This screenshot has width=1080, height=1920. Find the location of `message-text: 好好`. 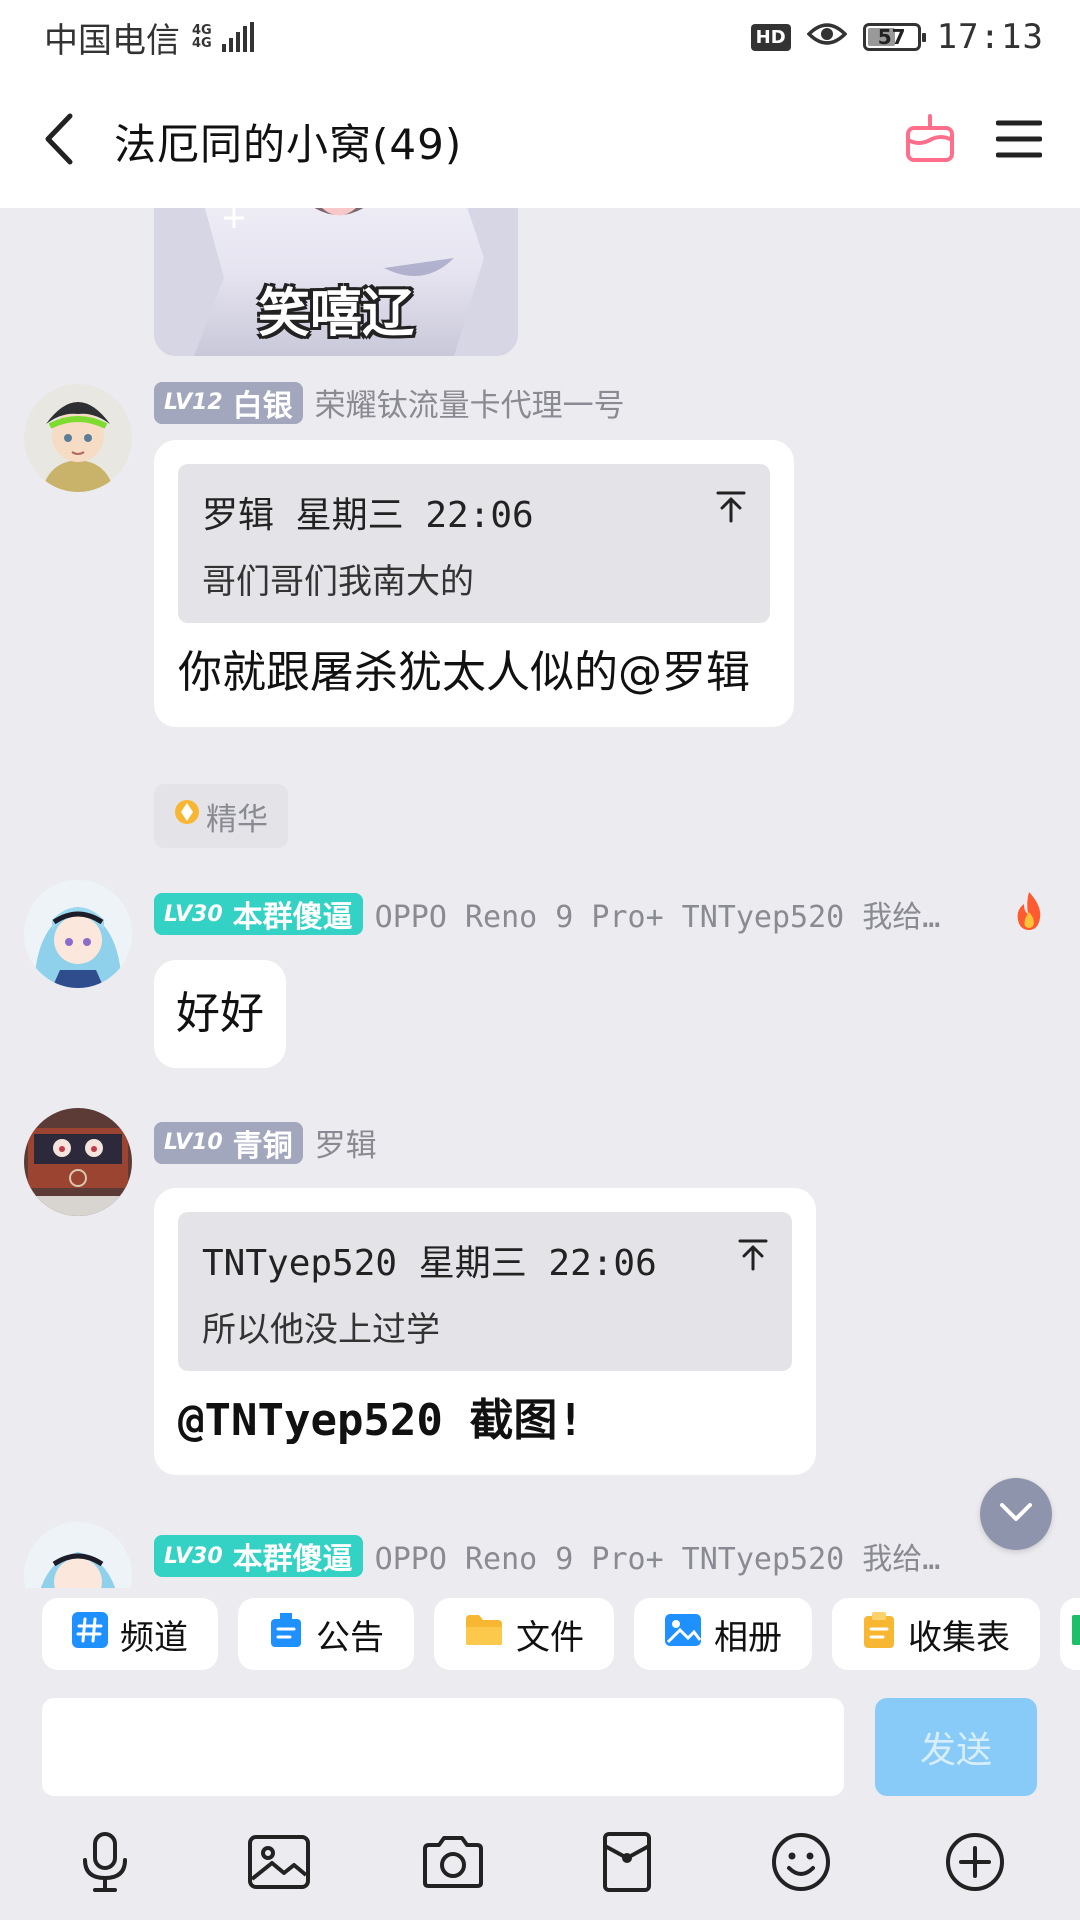

message-text: 好好 is located at coordinates (220, 1013).